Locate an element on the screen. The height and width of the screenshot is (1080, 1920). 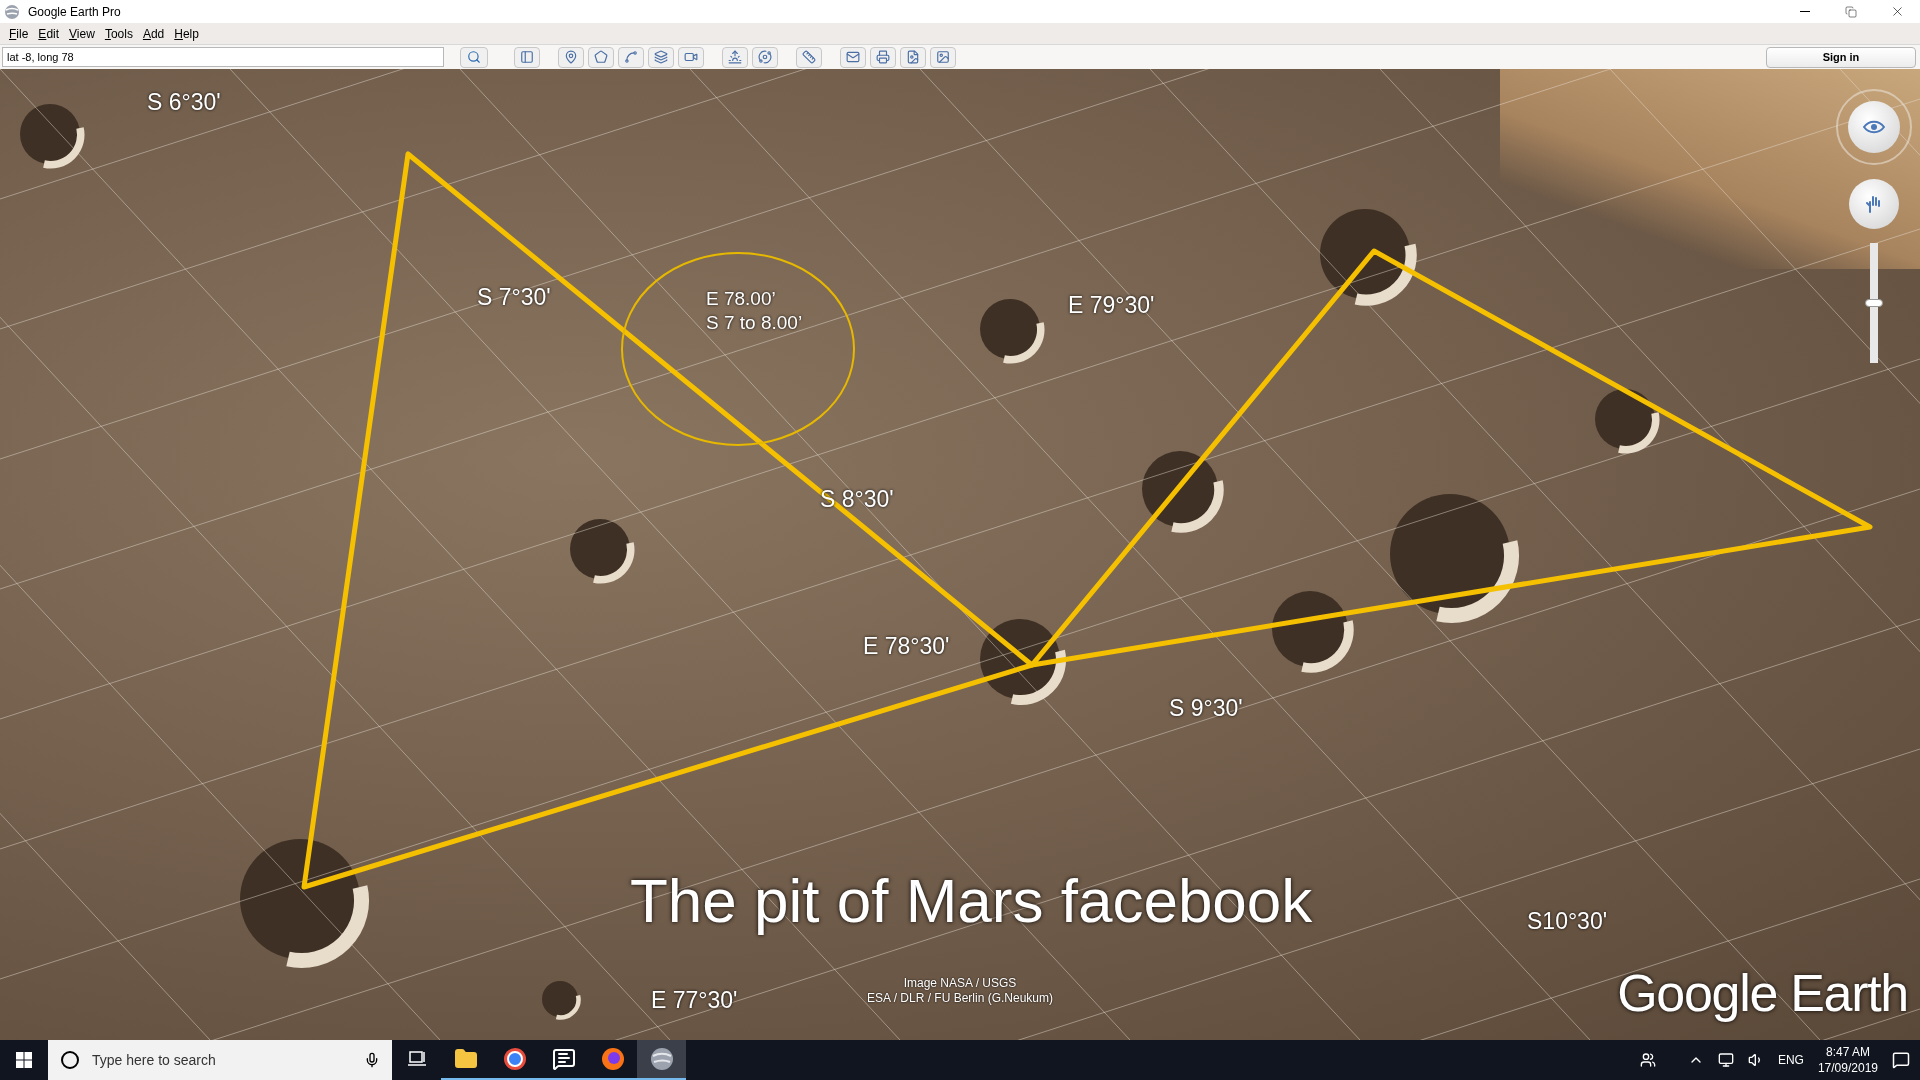
minimize-icon is located at coordinates (1805, 11).